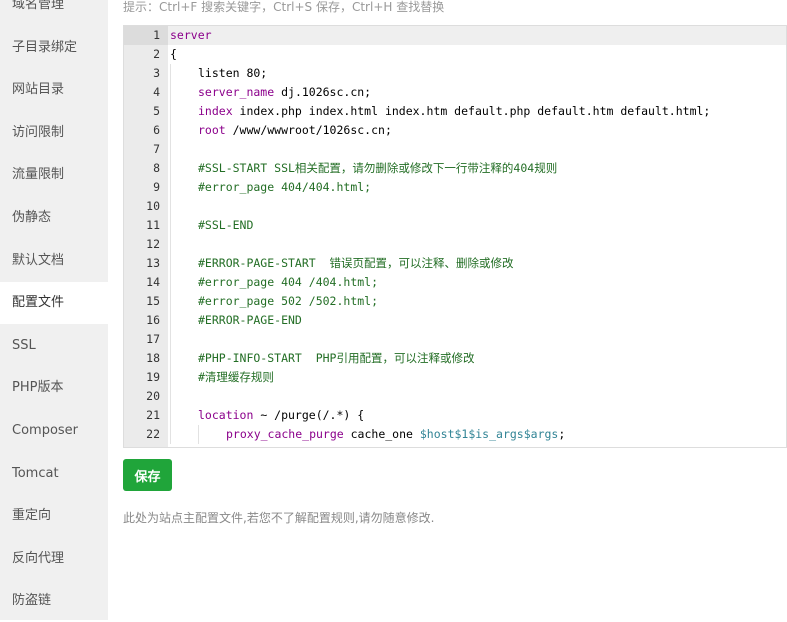  What do you see at coordinates (54, 601) in the screenshot?
I see `sidebar-item: 防盗链` at bounding box center [54, 601].